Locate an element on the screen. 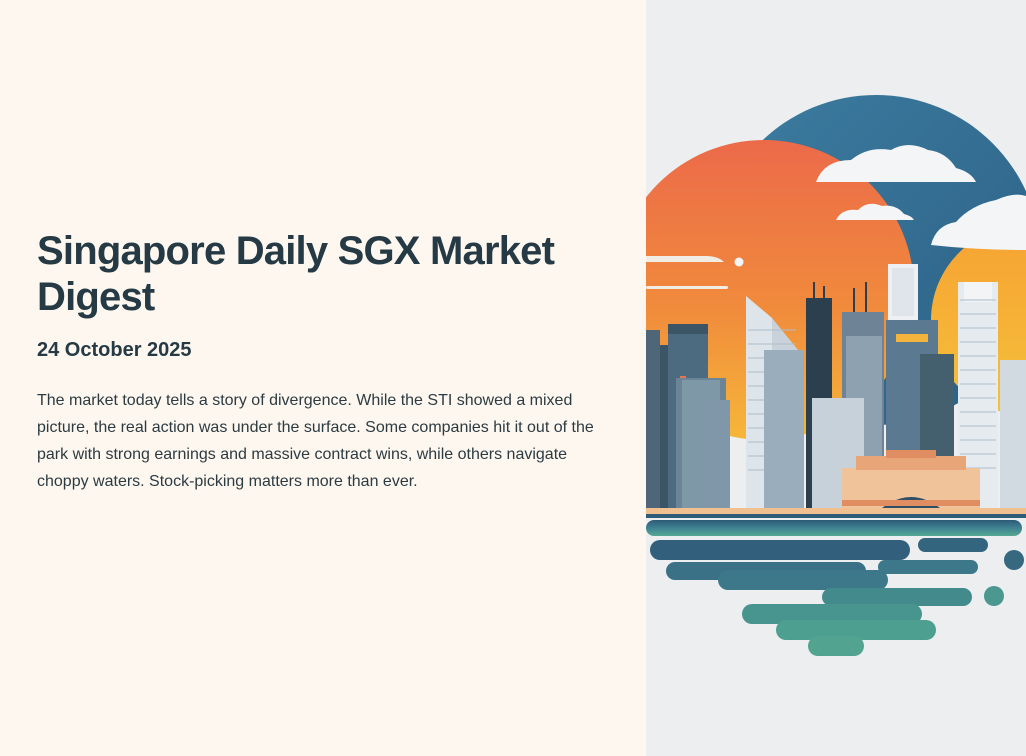  cloud-dot is located at coordinates (739, 262).